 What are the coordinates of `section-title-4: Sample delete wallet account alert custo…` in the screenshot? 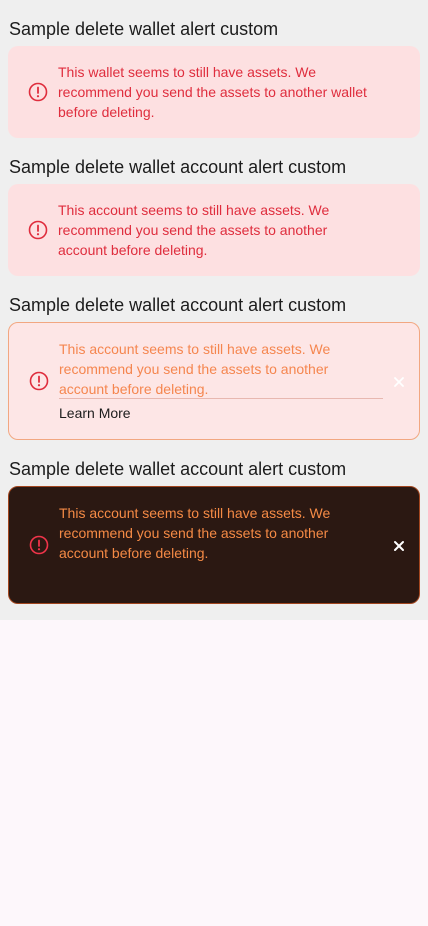 It's located at (178, 469).